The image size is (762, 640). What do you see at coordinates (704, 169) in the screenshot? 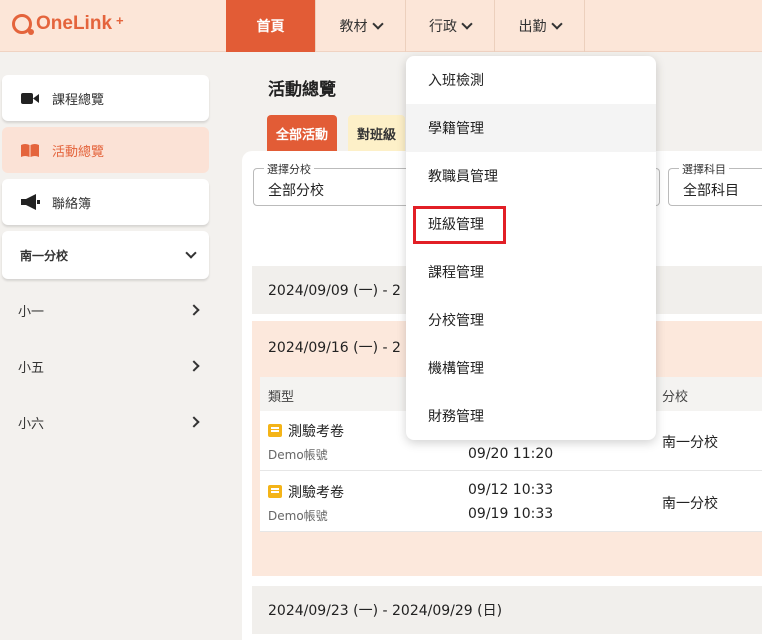
I see `subject-select-label: 選擇科目` at bounding box center [704, 169].